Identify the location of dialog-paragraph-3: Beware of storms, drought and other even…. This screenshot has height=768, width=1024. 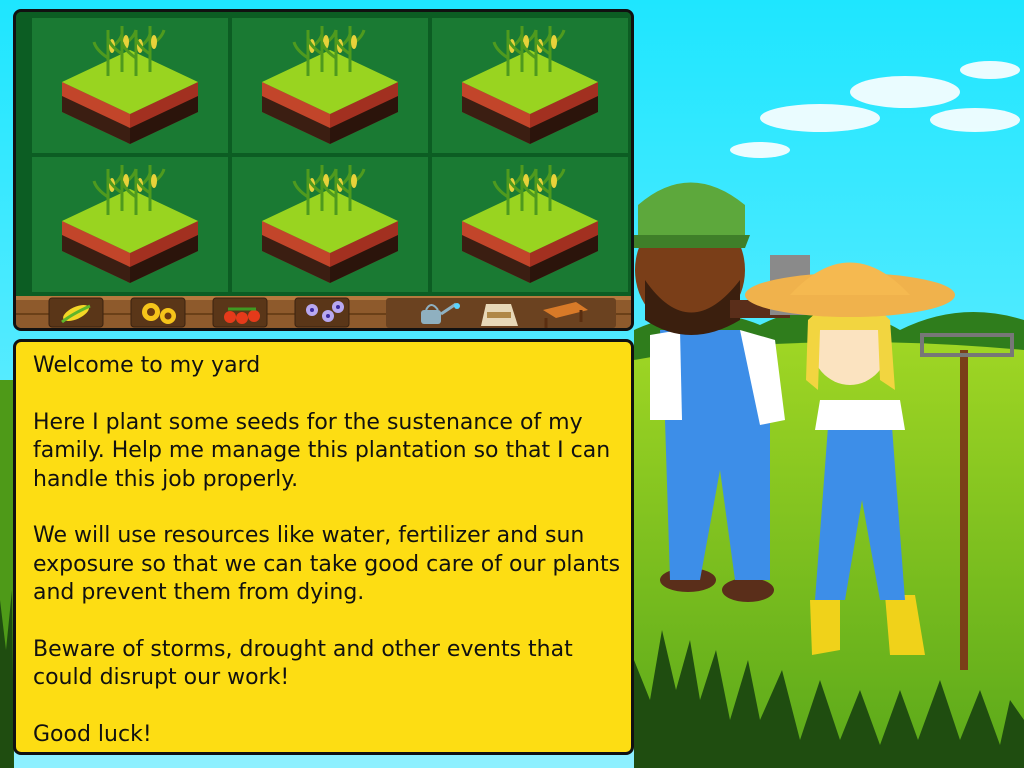
(303, 664).